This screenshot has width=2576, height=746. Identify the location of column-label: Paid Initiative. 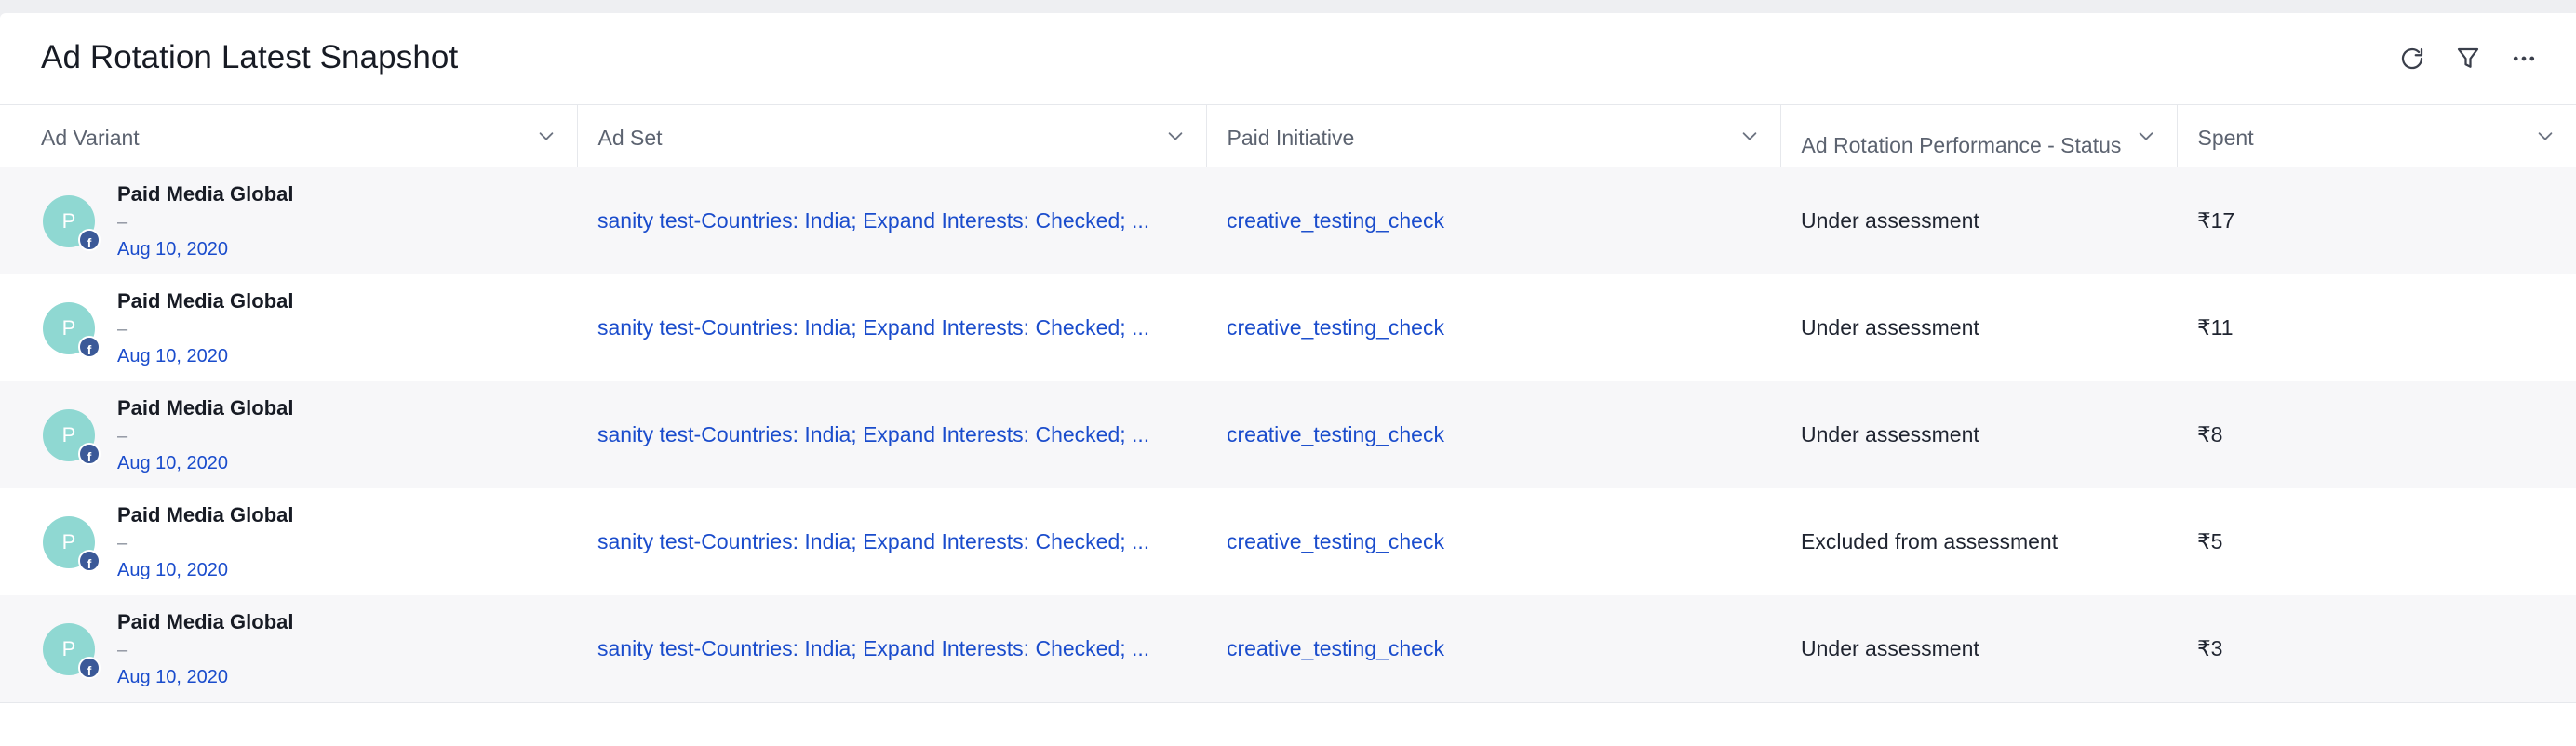
(1291, 138).